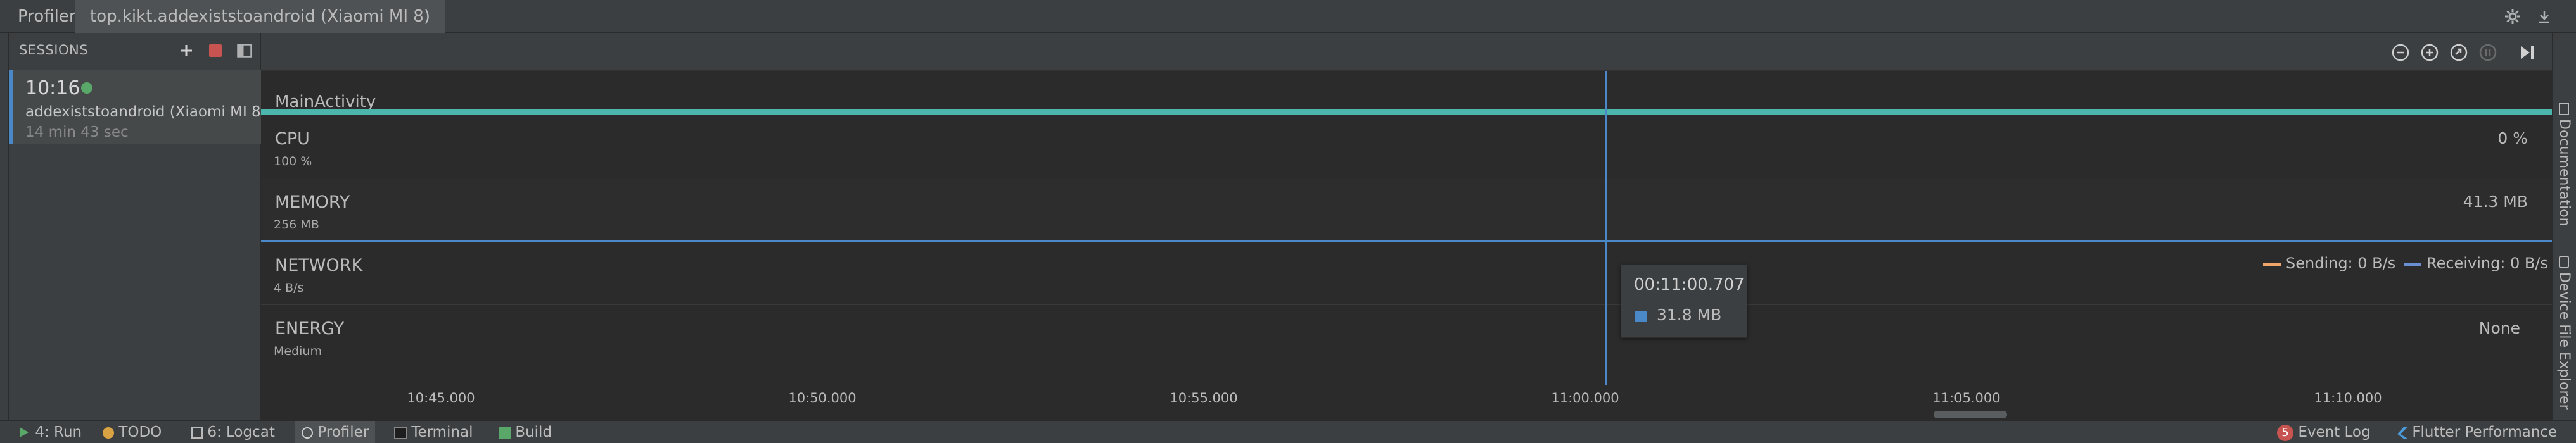 This screenshot has width=2576, height=443. What do you see at coordinates (401, 433) in the screenshot?
I see `terminal-icon` at bounding box center [401, 433].